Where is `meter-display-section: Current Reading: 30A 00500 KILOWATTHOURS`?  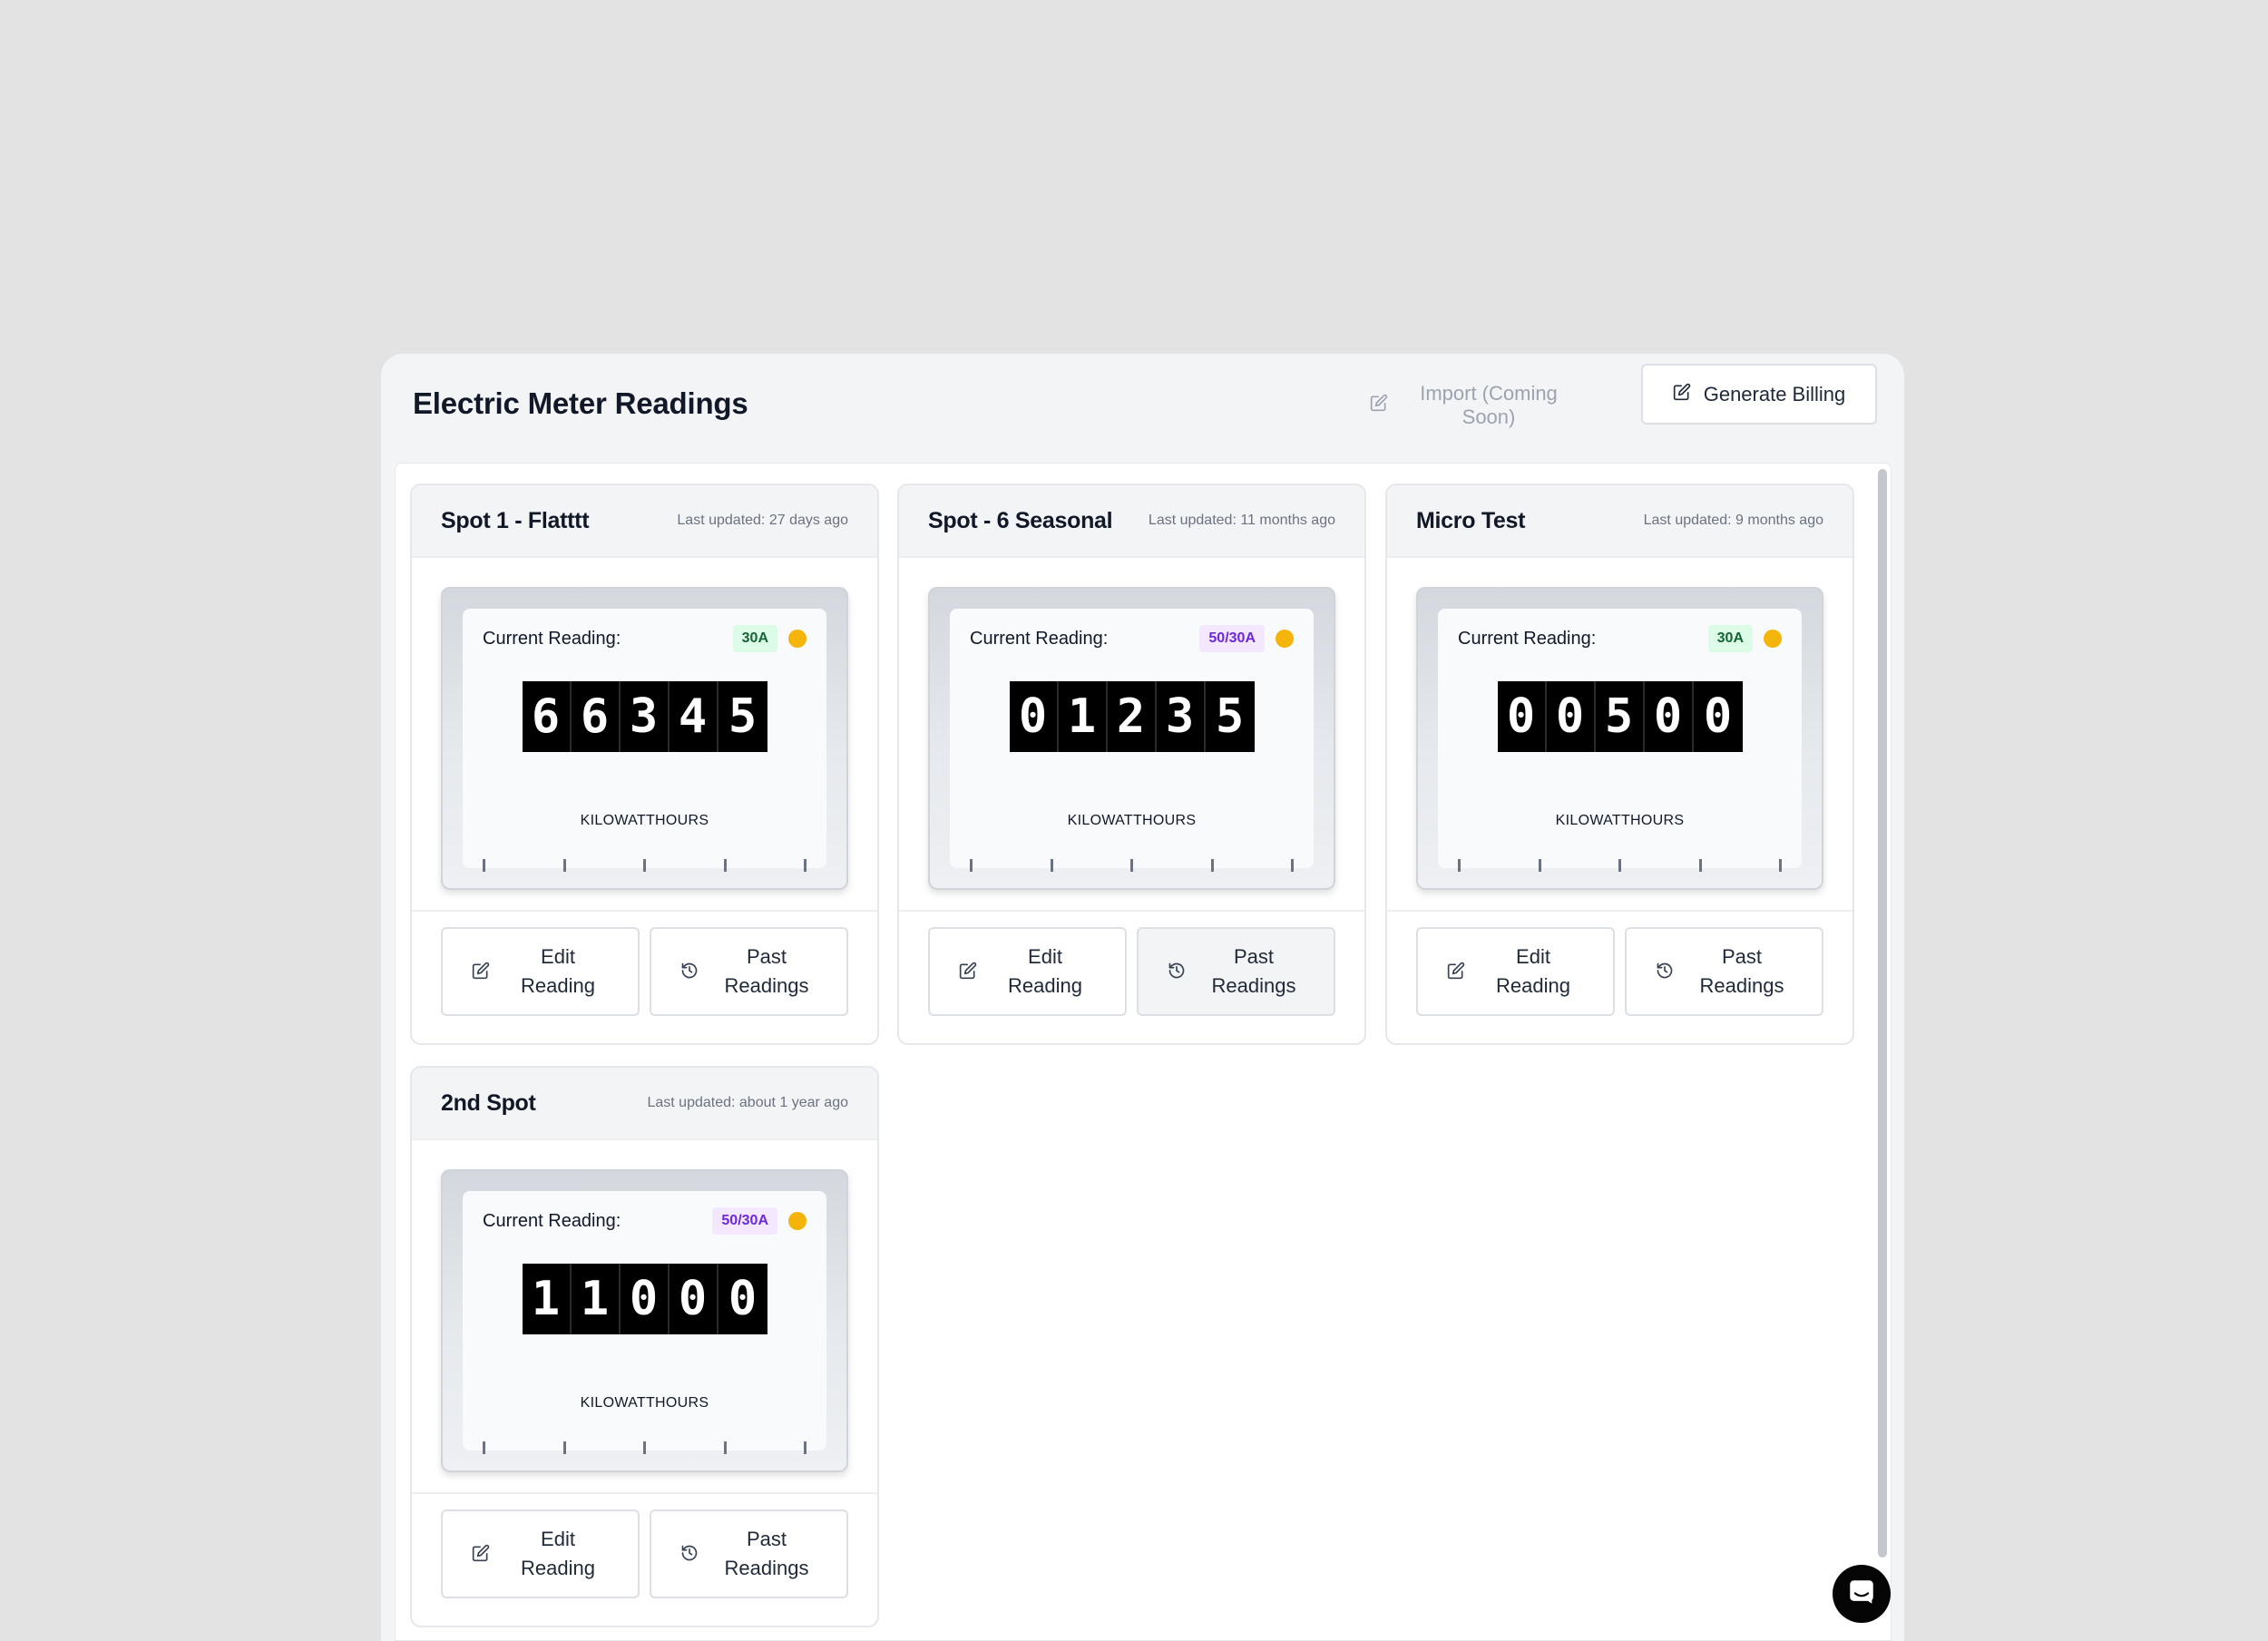 meter-display-section: Current Reading: 30A 00500 KILOWATTHOURS is located at coordinates (1620, 735).